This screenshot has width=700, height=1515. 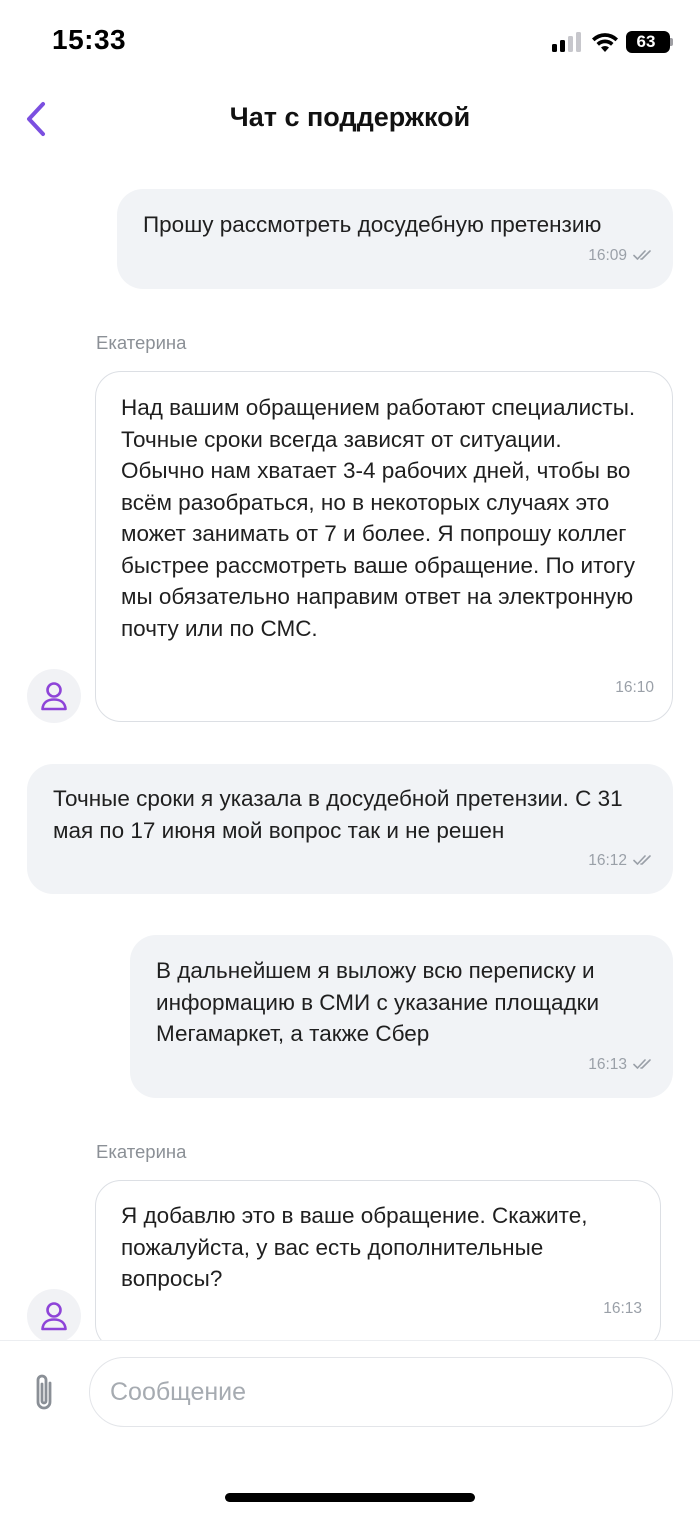 What do you see at coordinates (89, 39) in the screenshot?
I see `status-time: 15:33` at bounding box center [89, 39].